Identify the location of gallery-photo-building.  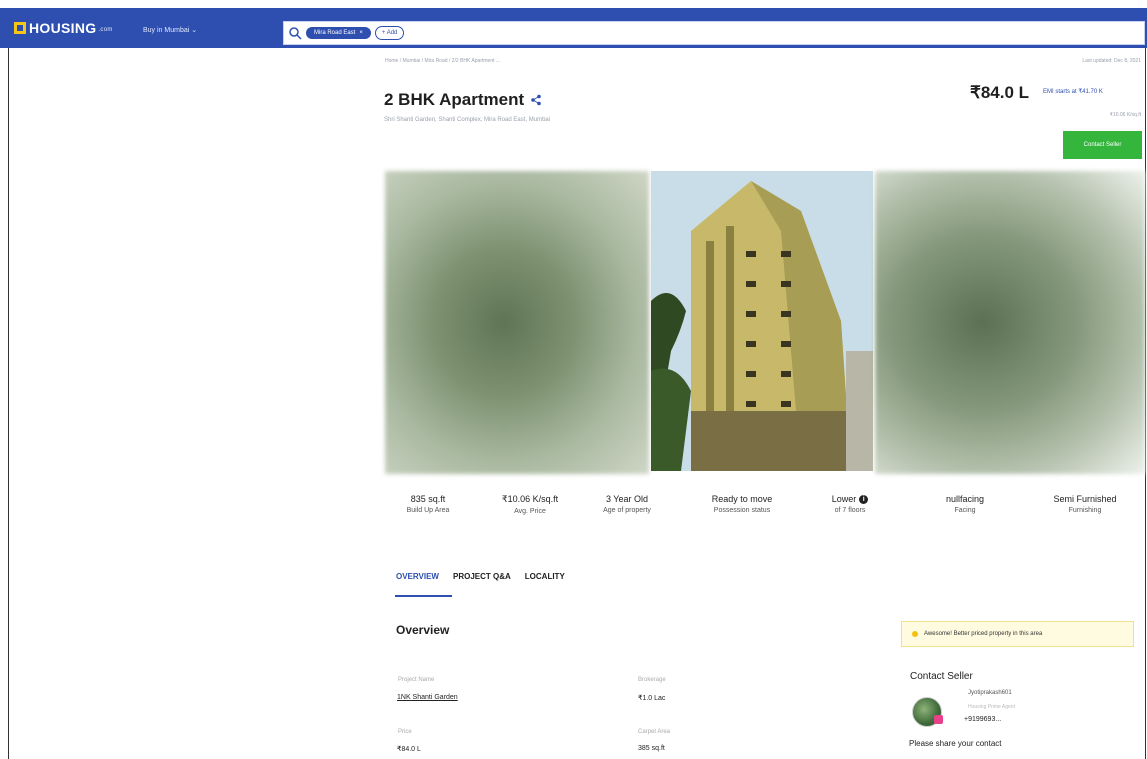
(762, 321).